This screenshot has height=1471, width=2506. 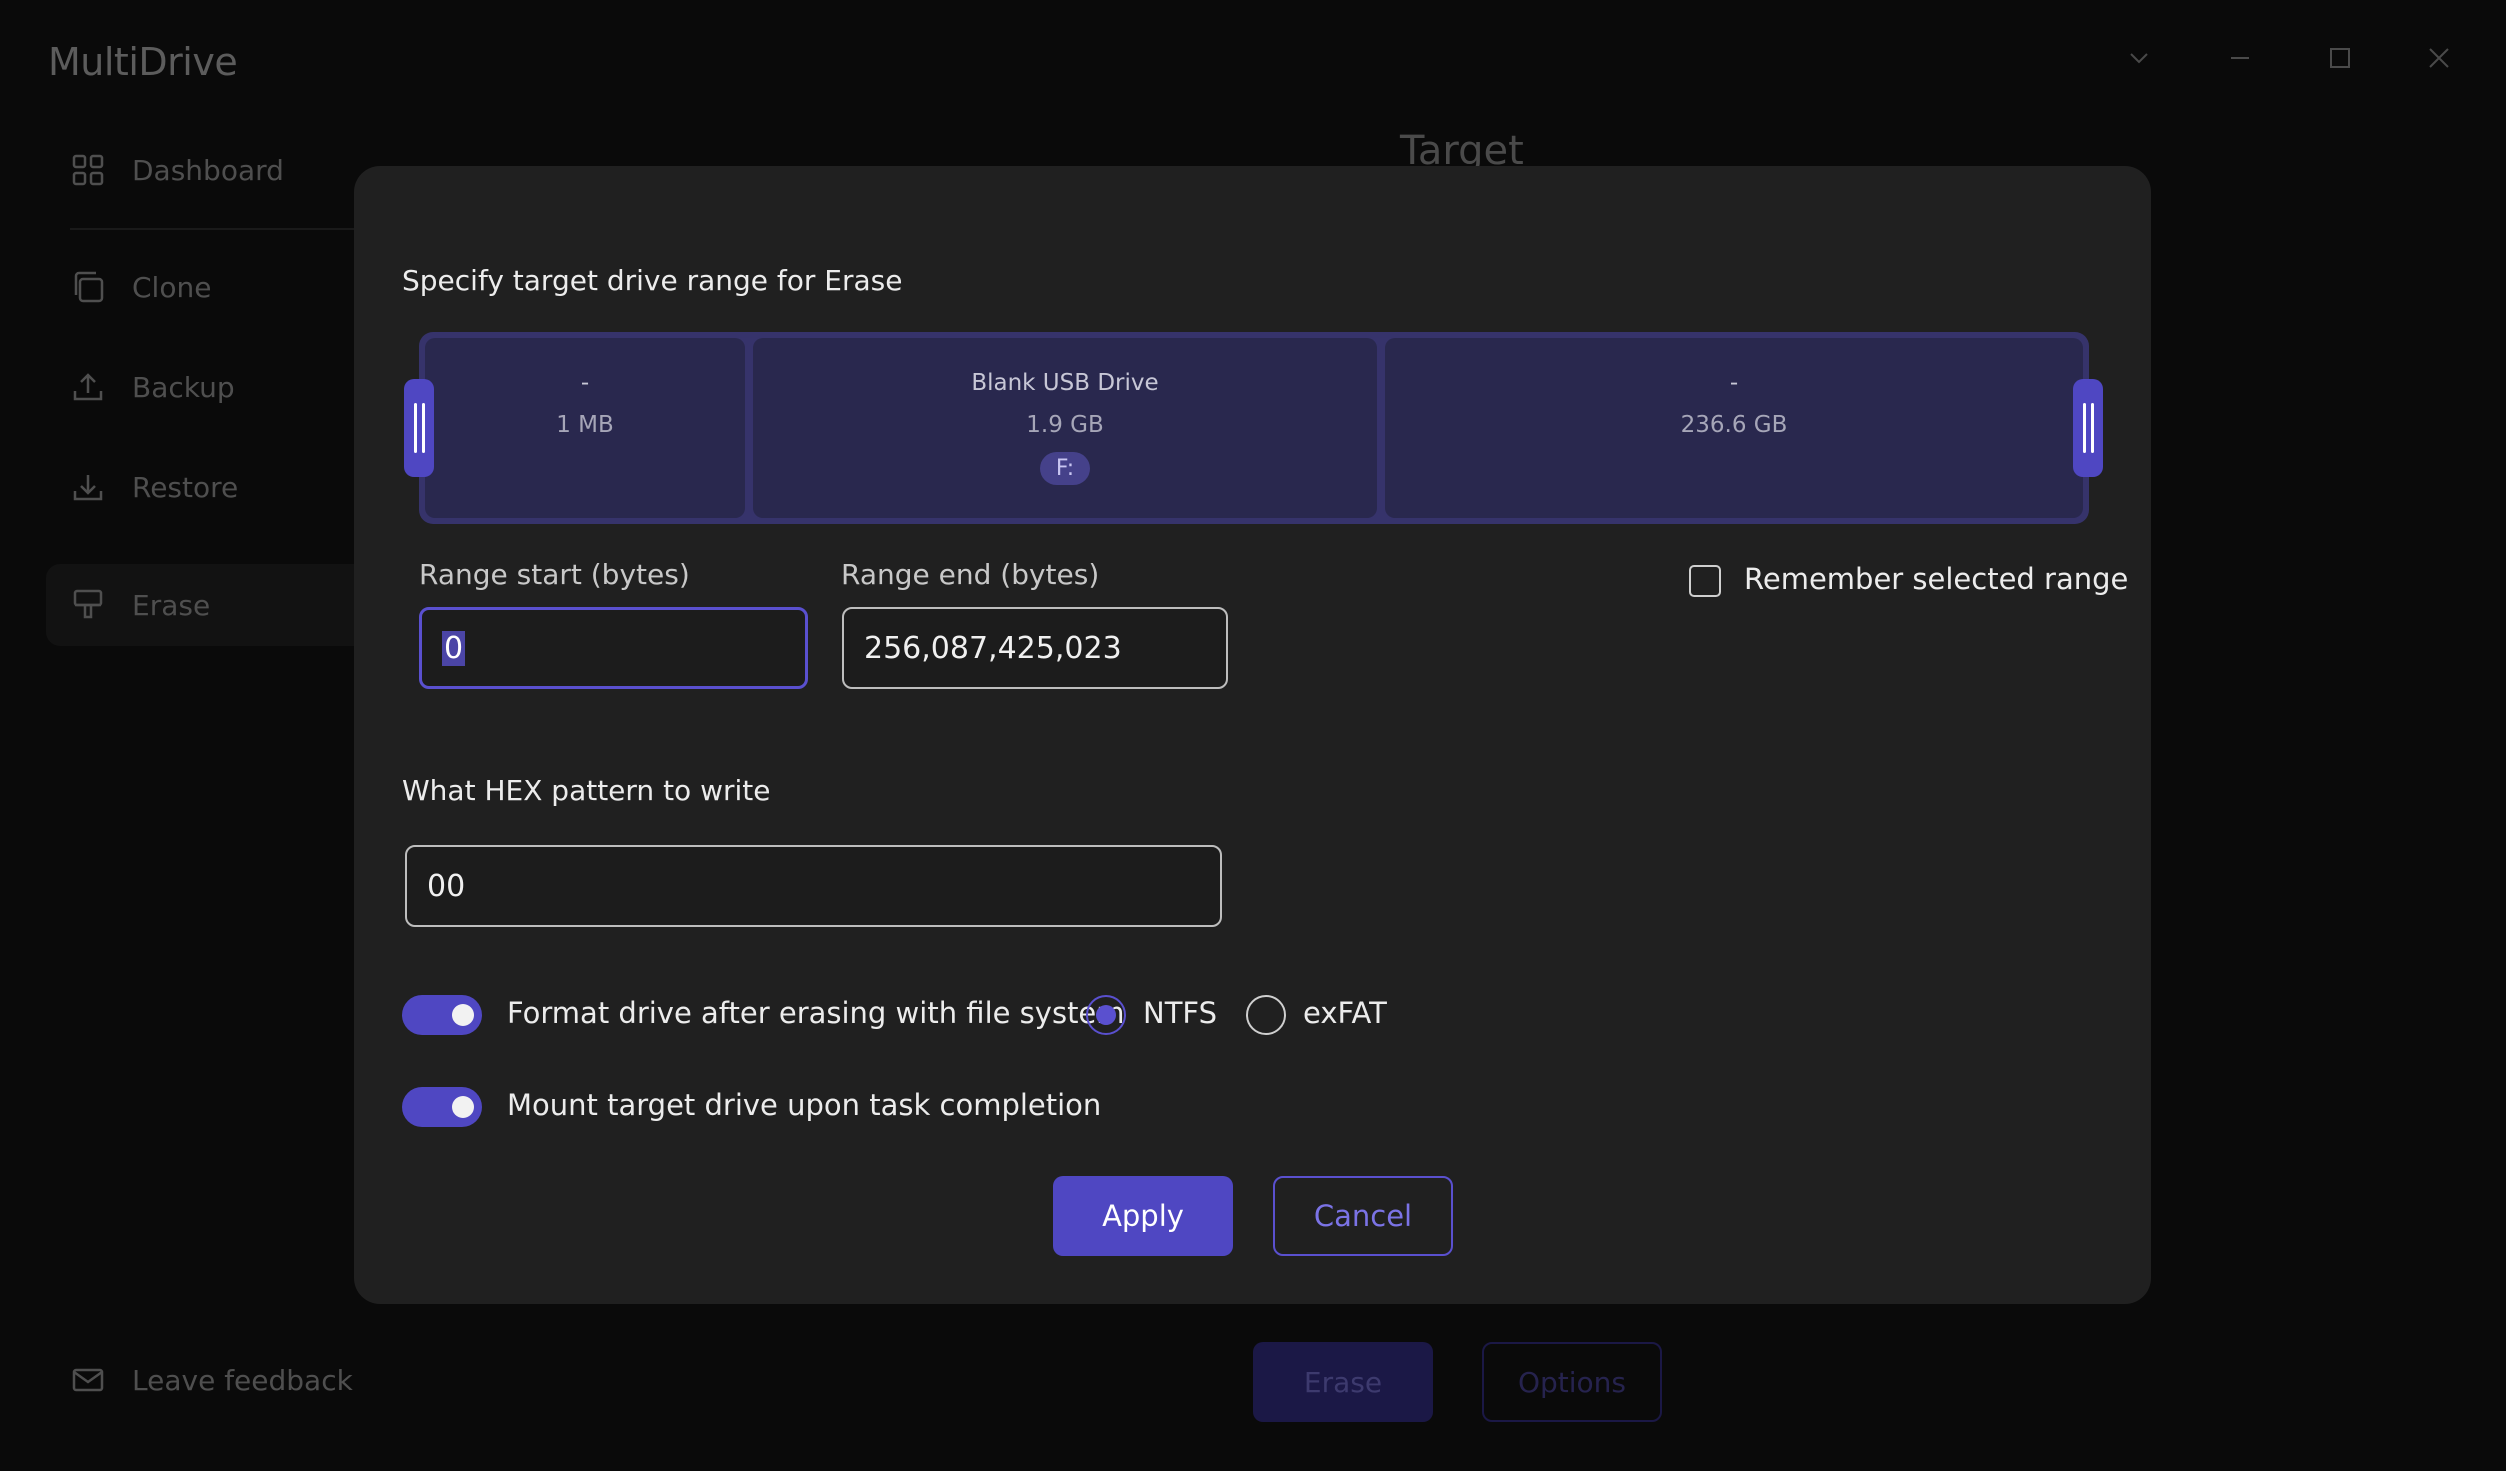 I want to click on range-end-input: 256,087,425,023, so click(x=1035, y=648).